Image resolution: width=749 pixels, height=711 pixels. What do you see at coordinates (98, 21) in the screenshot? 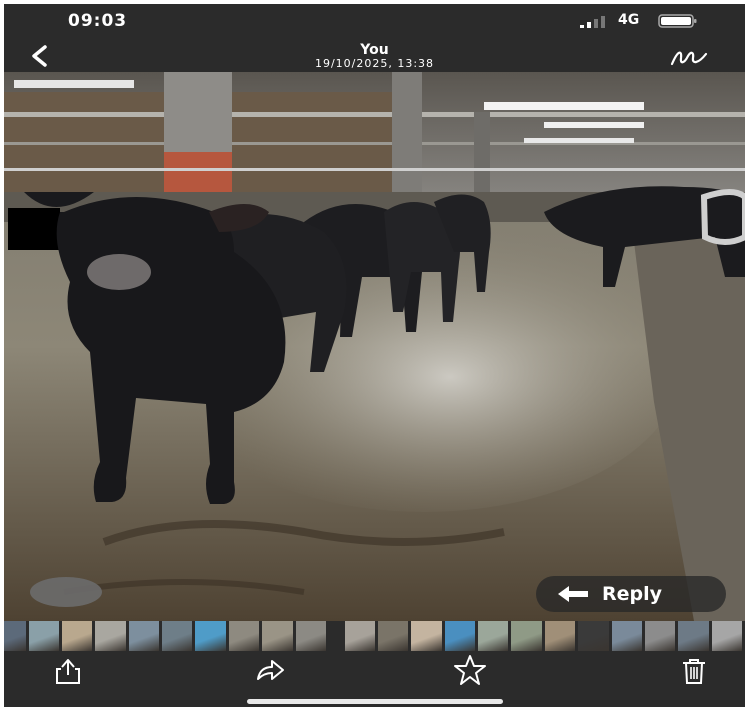
I see `status-time: 09:03` at bounding box center [98, 21].